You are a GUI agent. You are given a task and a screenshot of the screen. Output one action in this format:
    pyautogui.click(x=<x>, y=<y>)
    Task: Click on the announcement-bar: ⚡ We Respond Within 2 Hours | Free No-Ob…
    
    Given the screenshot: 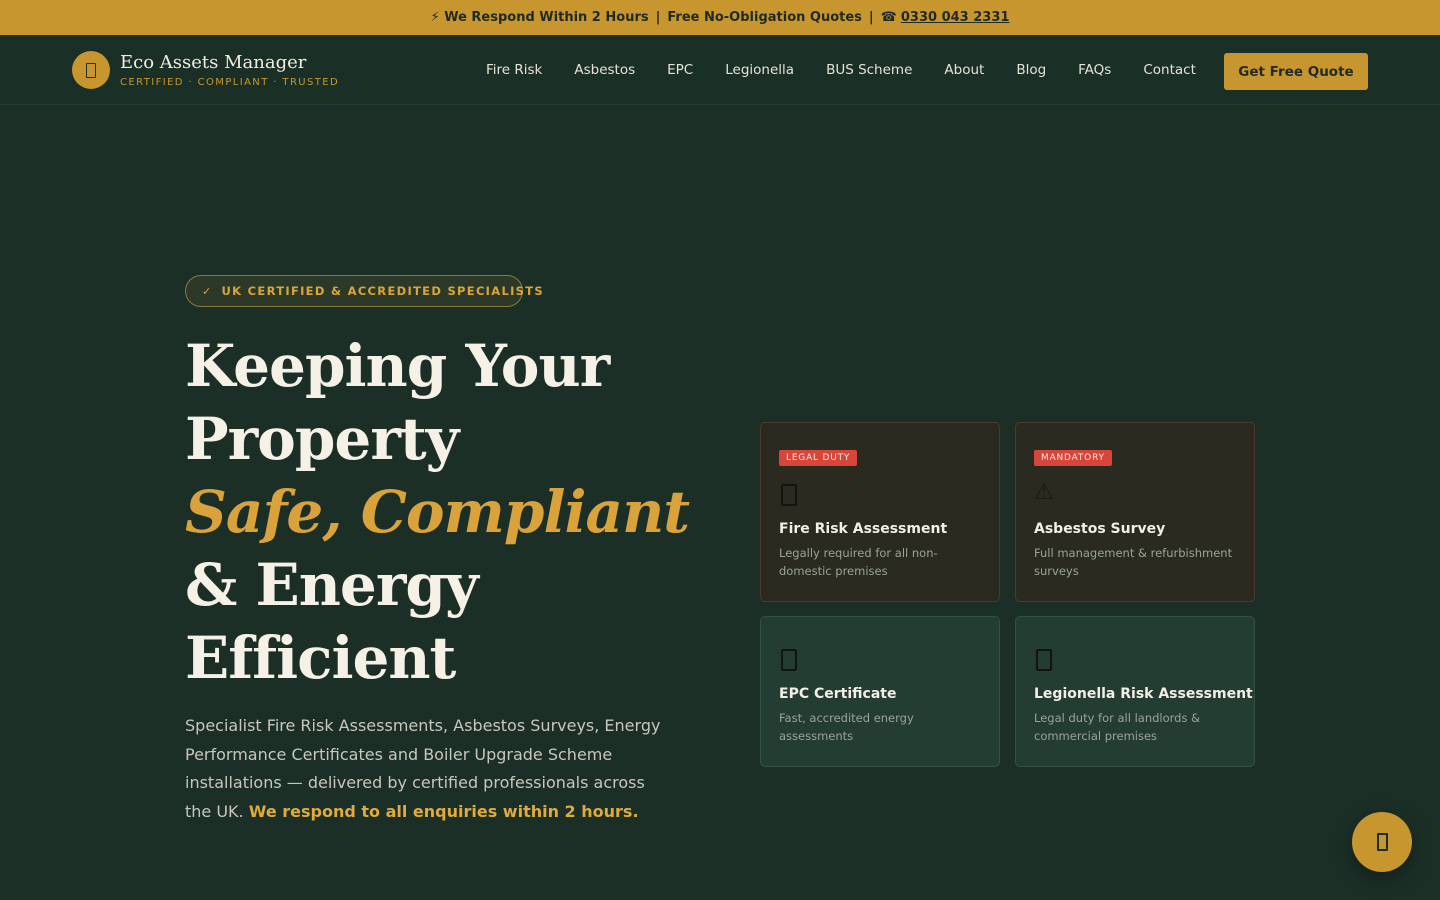 What is the action you would take?
    pyautogui.click(x=720, y=17)
    